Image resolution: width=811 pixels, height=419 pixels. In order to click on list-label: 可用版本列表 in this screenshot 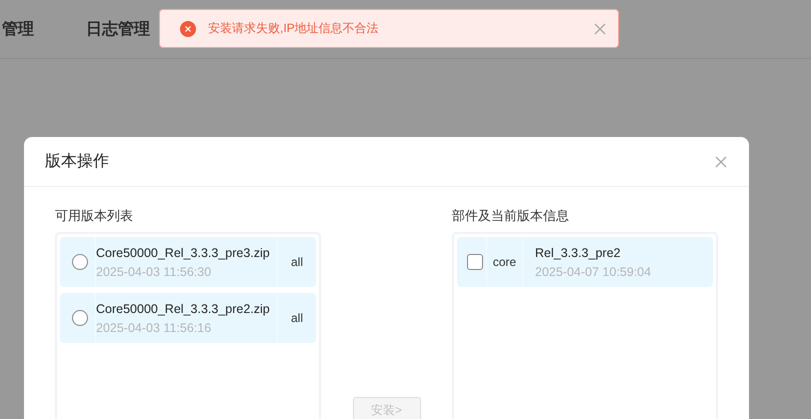, I will do `click(94, 216)`.